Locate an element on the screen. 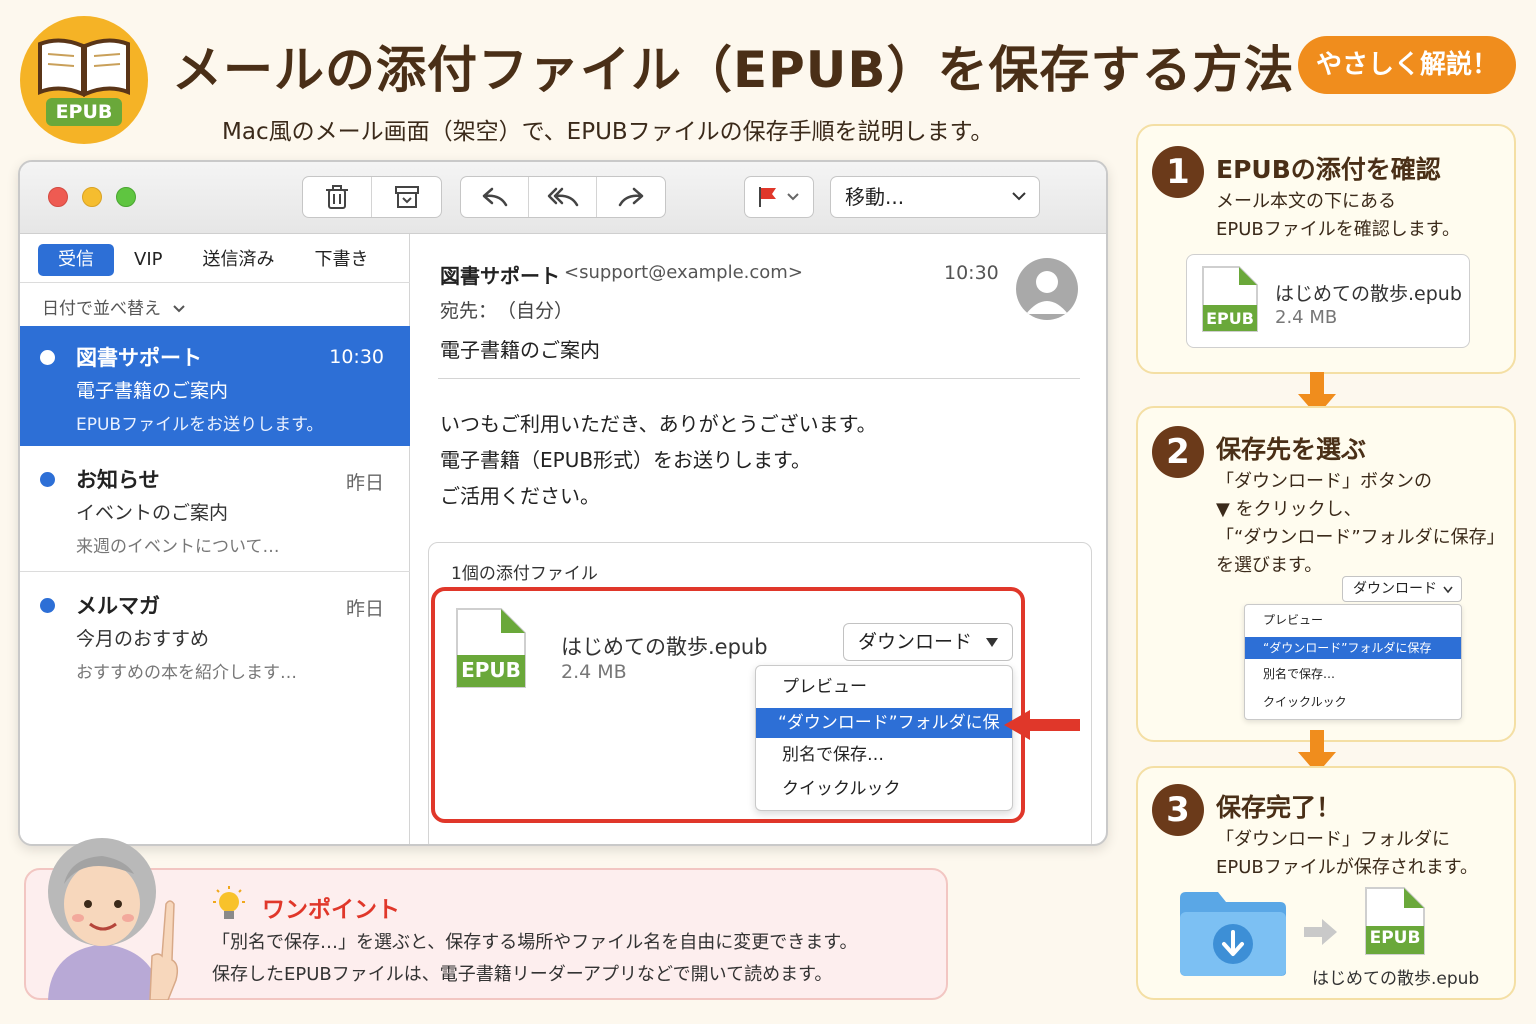 The image size is (1536, 1024). step-text-line: メール本文の下にある is located at coordinates (1306, 201).